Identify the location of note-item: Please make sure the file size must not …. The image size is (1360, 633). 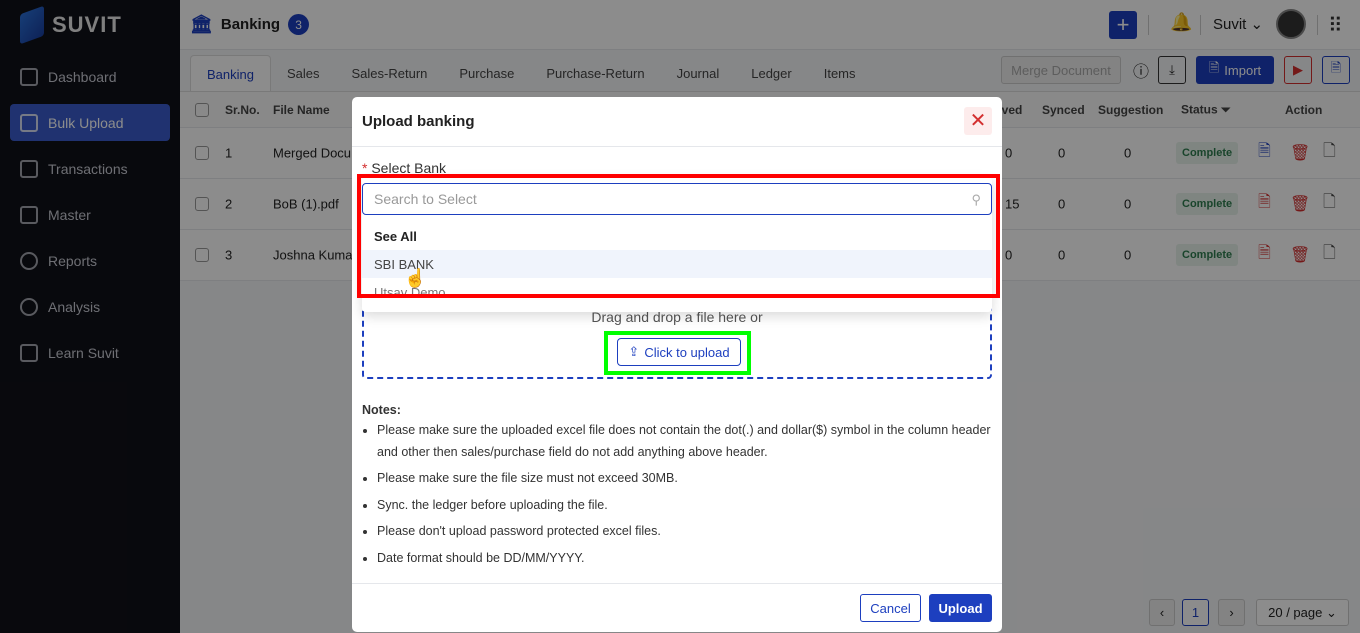
(684, 479).